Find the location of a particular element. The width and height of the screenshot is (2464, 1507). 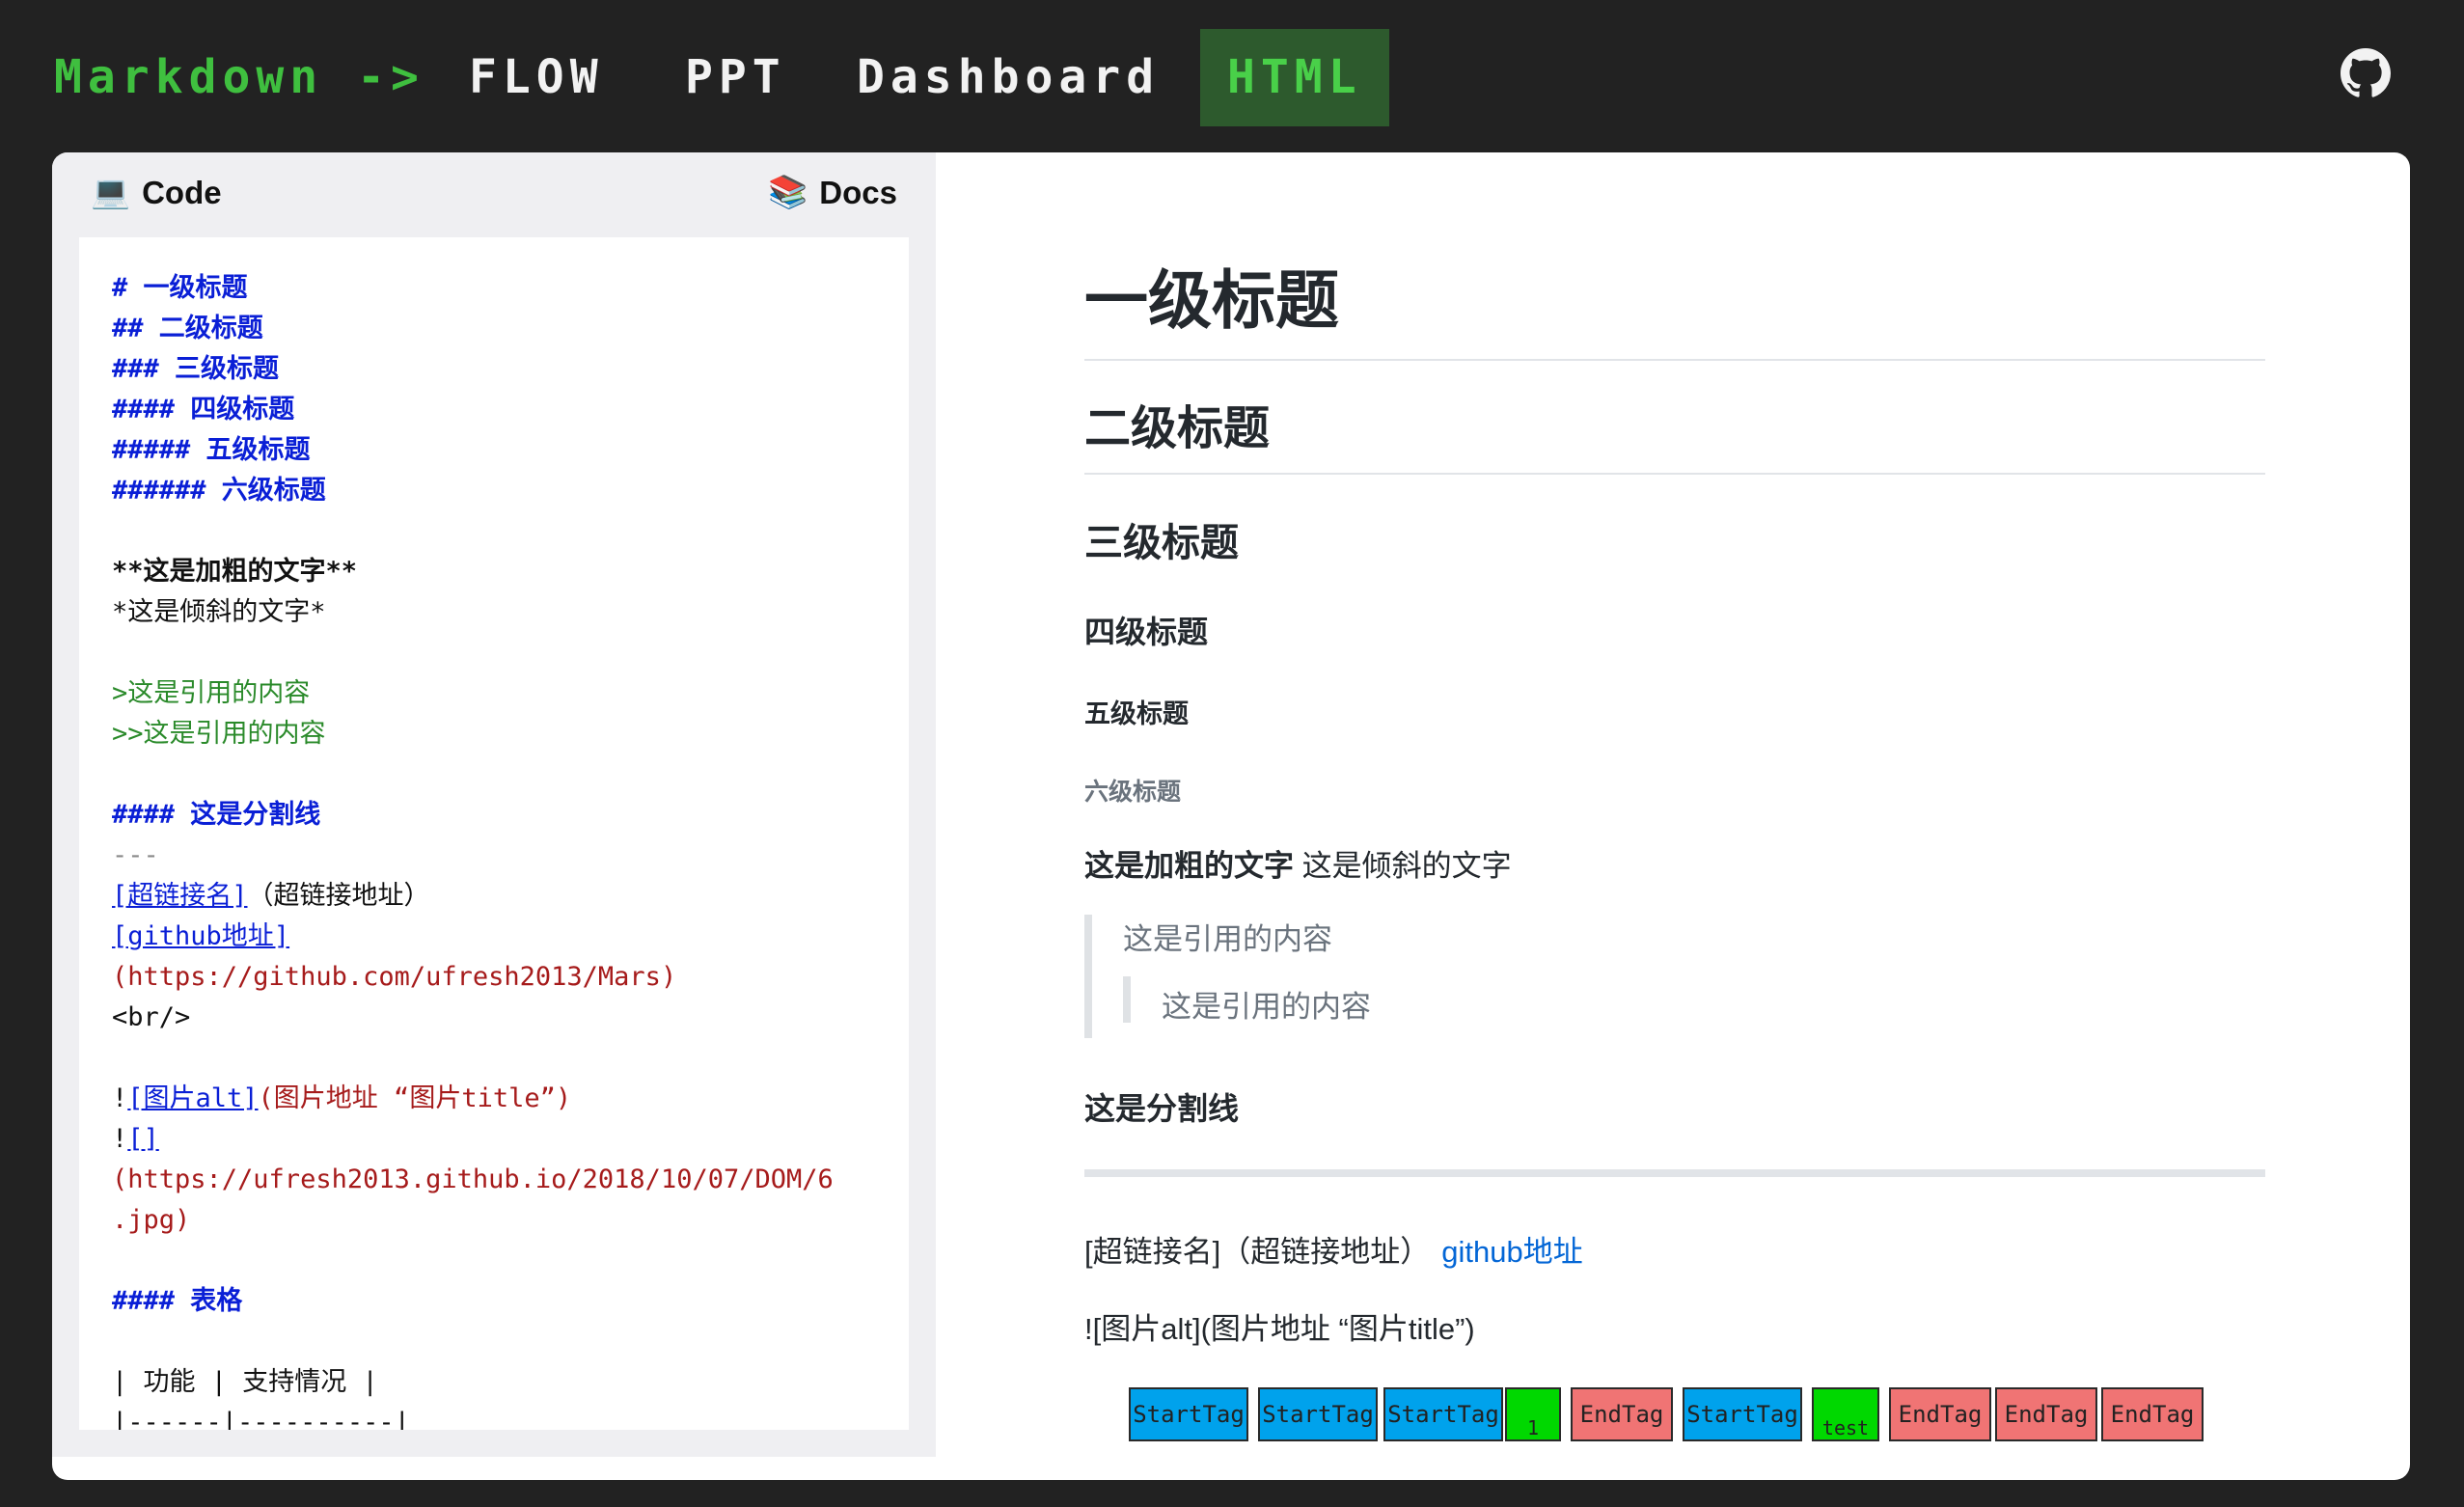

code-link: [超链接名] is located at coordinates (180, 896).